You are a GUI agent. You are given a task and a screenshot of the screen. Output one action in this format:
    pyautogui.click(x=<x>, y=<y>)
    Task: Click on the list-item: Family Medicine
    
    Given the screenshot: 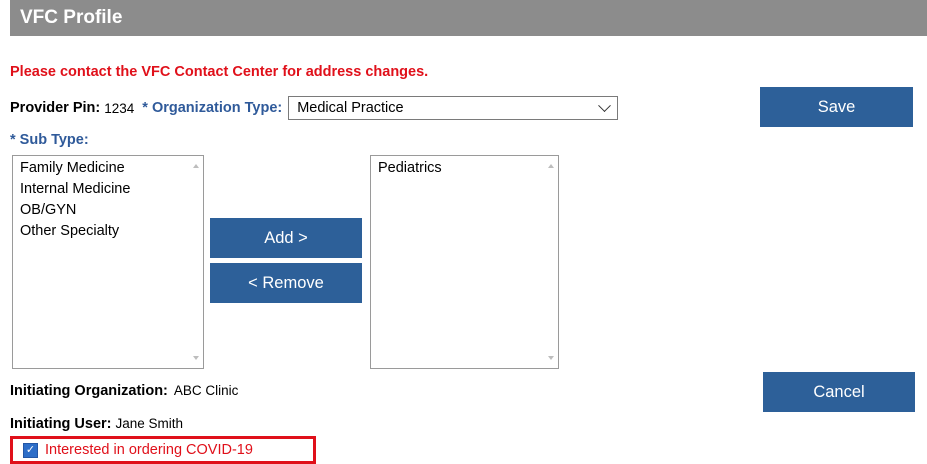 What is the action you would take?
    pyautogui.click(x=111, y=168)
    